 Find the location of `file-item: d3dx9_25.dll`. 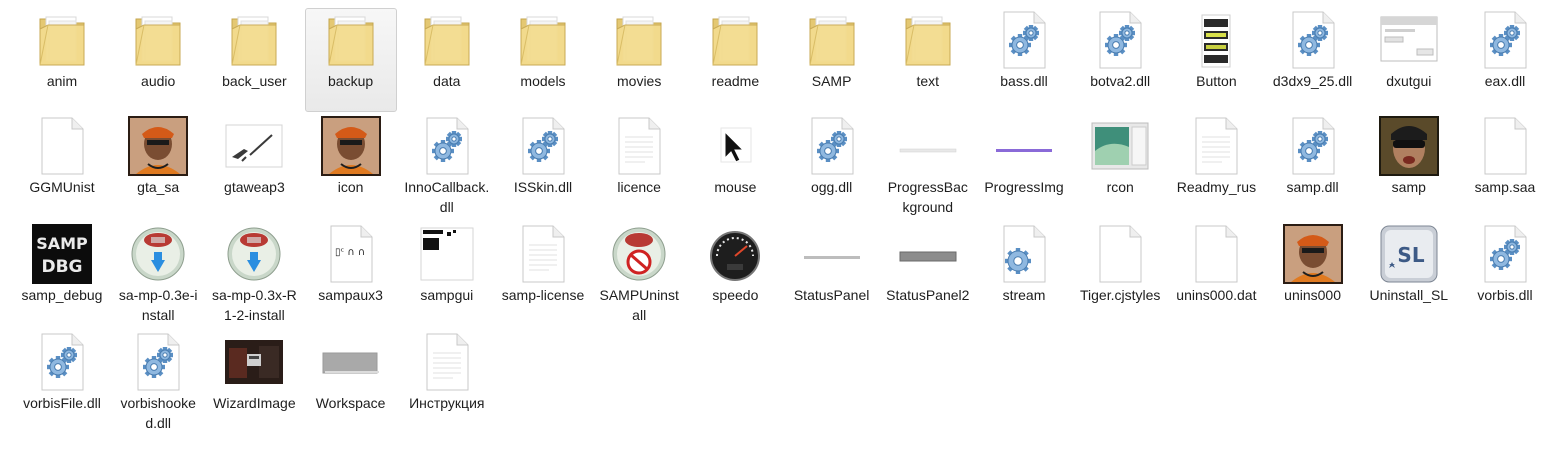

file-item: d3dx9_25.dll is located at coordinates (1313, 60).